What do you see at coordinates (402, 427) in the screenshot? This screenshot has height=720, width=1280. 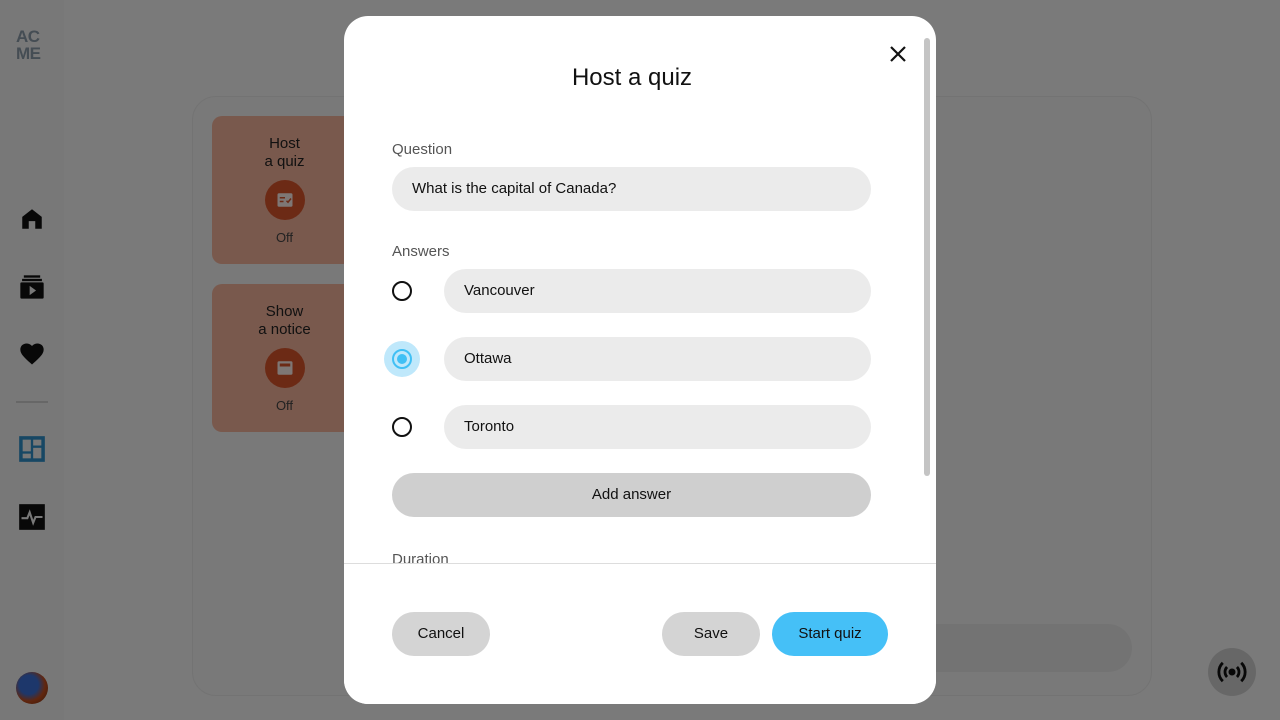 I see `answer-radio-toronto` at bounding box center [402, 427].